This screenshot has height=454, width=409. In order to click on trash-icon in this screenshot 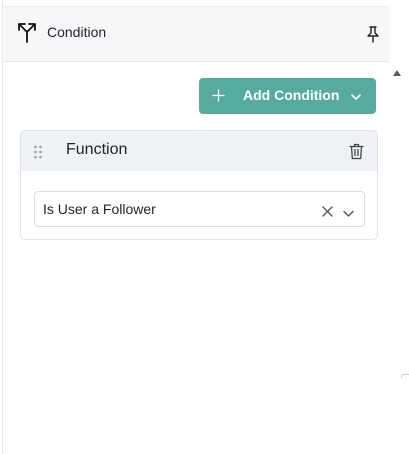, I will do `click(356, 151)`.